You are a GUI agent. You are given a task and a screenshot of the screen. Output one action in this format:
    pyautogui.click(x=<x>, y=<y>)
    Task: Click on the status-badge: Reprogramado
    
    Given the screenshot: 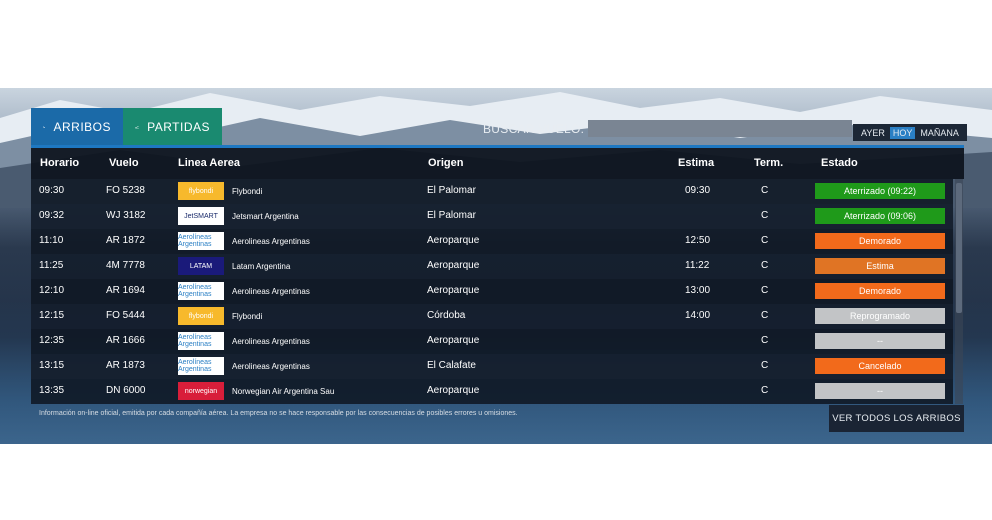 What is the action you would take?
    pyautogui.click(x=880, y=316)
    